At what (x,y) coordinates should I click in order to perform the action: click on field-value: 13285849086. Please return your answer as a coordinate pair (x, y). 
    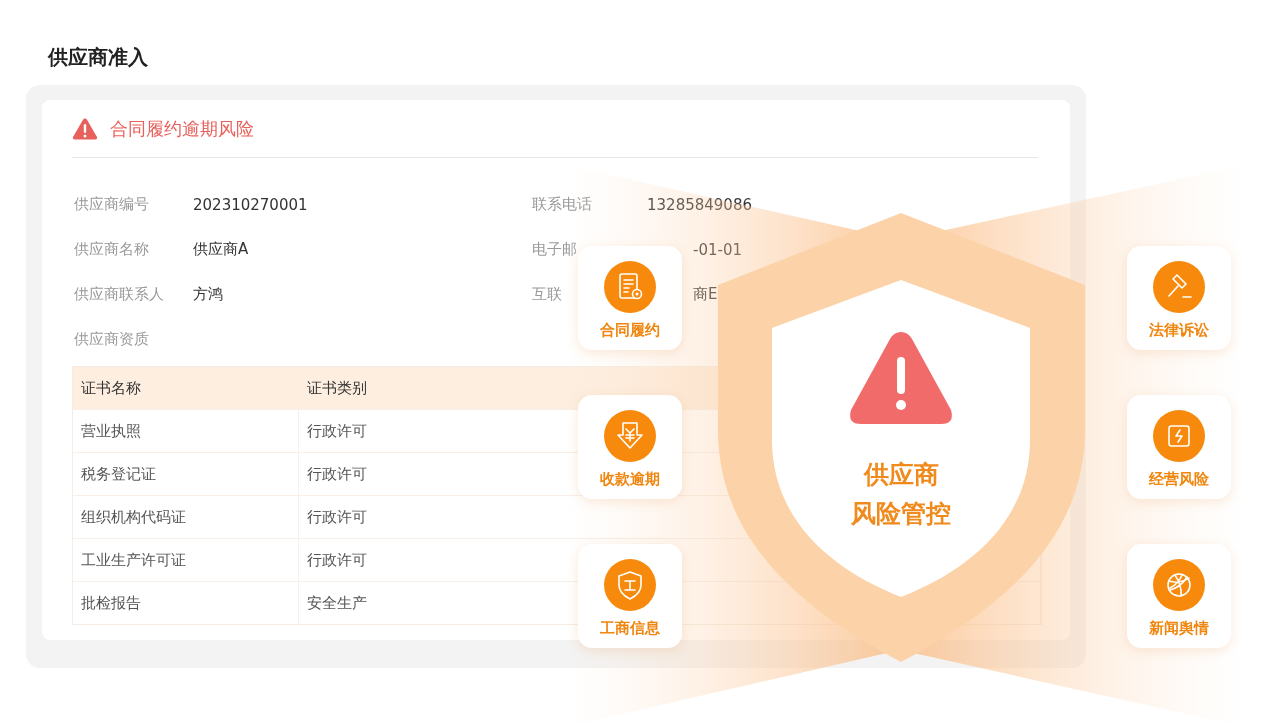
    Looking at the image, I should click on (699, 204).